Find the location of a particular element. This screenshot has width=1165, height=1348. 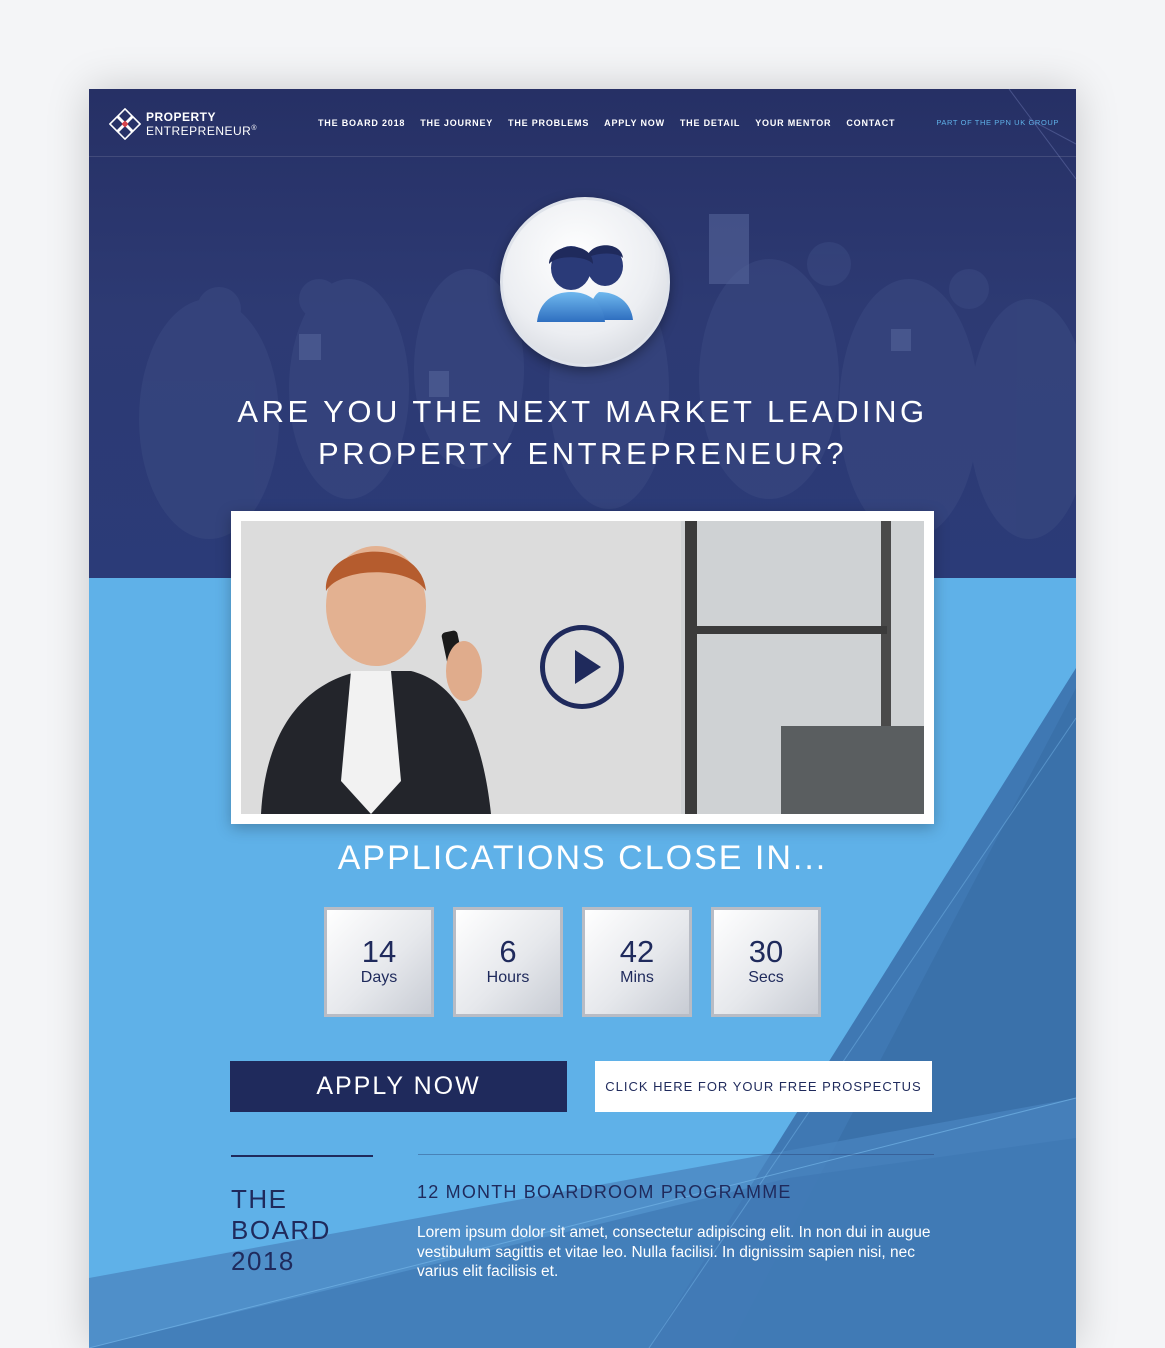

board-section-title: THE BOARD 2018 is located at coordinates (281, 1230).